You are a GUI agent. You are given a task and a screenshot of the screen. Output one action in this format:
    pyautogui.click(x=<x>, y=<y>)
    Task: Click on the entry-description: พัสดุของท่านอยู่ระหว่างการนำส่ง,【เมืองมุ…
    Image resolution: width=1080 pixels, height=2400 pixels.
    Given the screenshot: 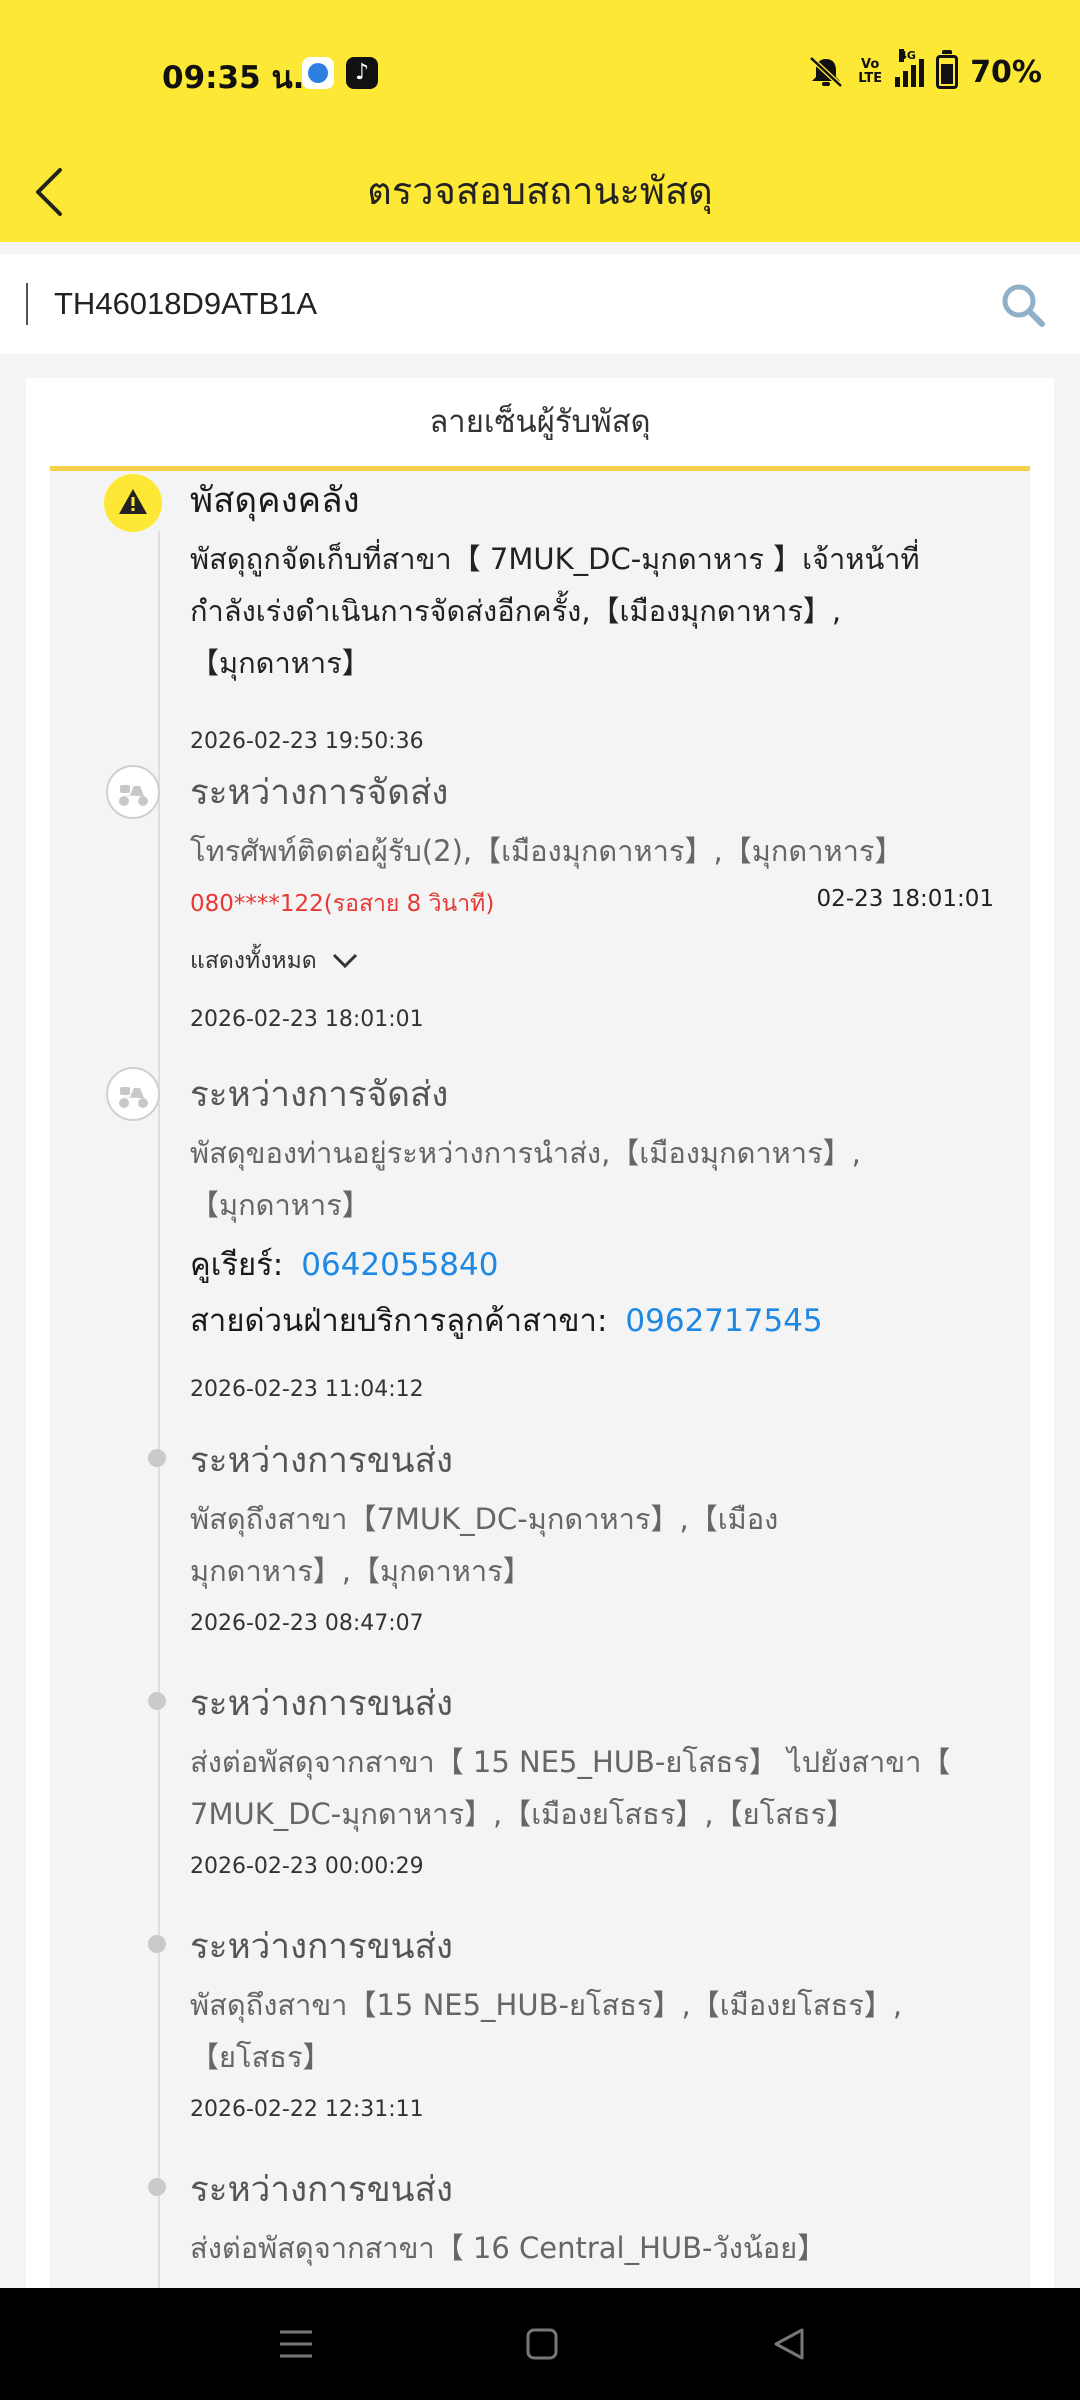 What is the action you would take?
    pyautogui.click(x=525, y=1179)
    